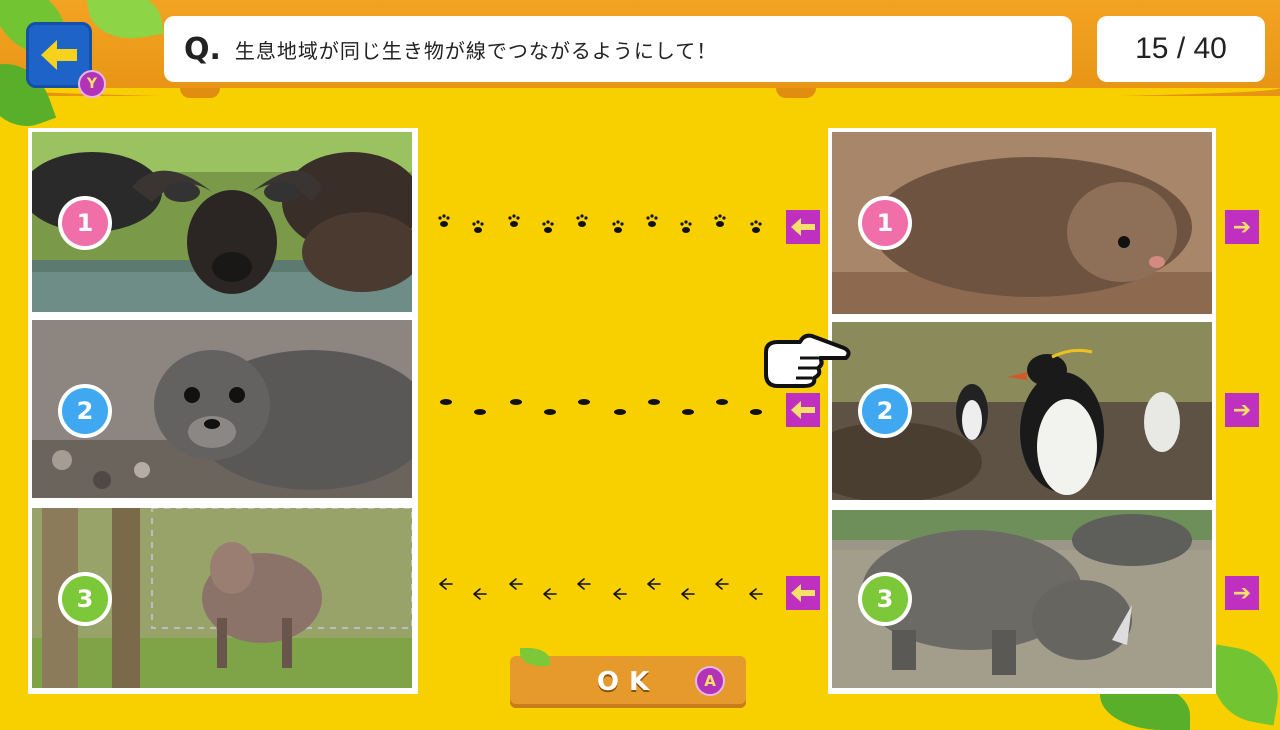  I want to click on left-badge-3: 3, so click(85, 599).